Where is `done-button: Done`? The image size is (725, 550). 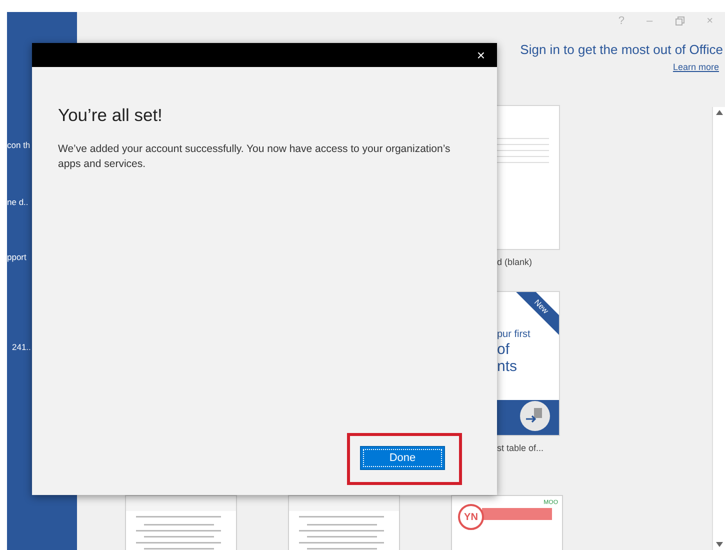
done-button: Done is located at coordinates (402, 458).